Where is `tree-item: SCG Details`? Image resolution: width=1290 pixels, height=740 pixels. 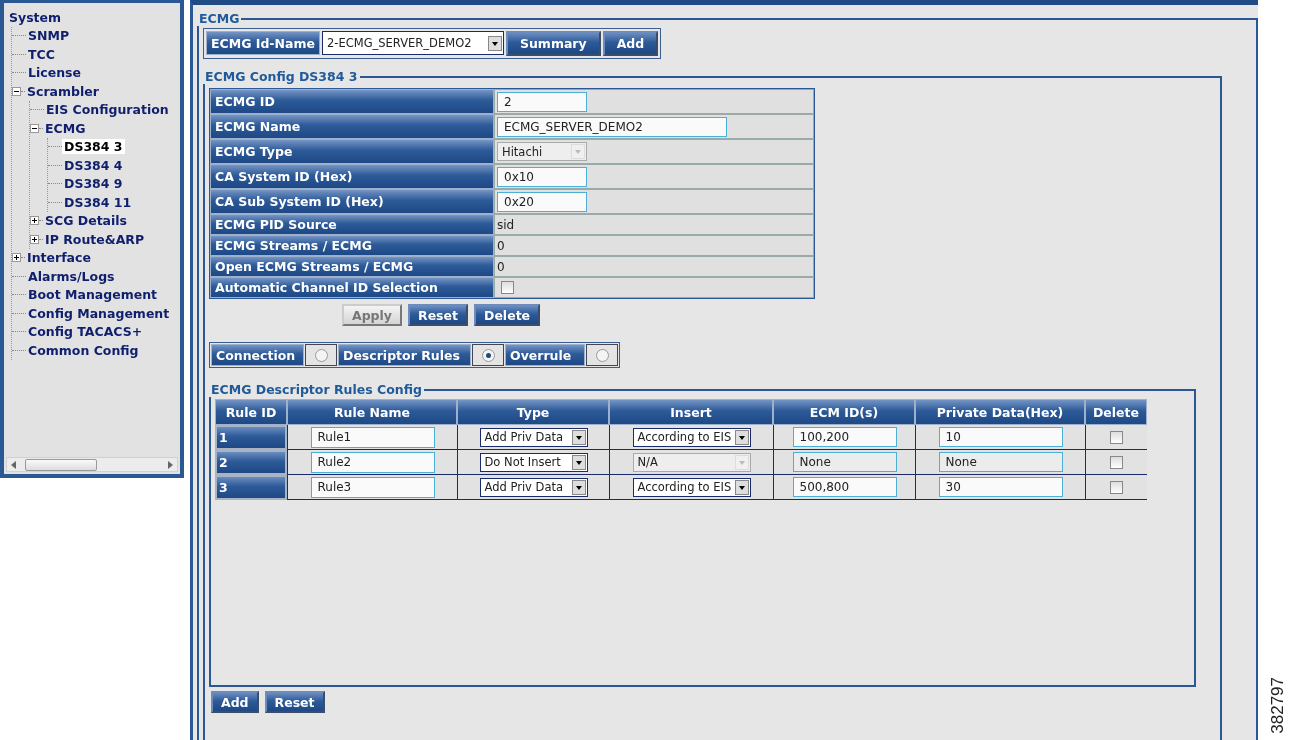
tree-item: SCG Details is located at coordinates (86, 221).